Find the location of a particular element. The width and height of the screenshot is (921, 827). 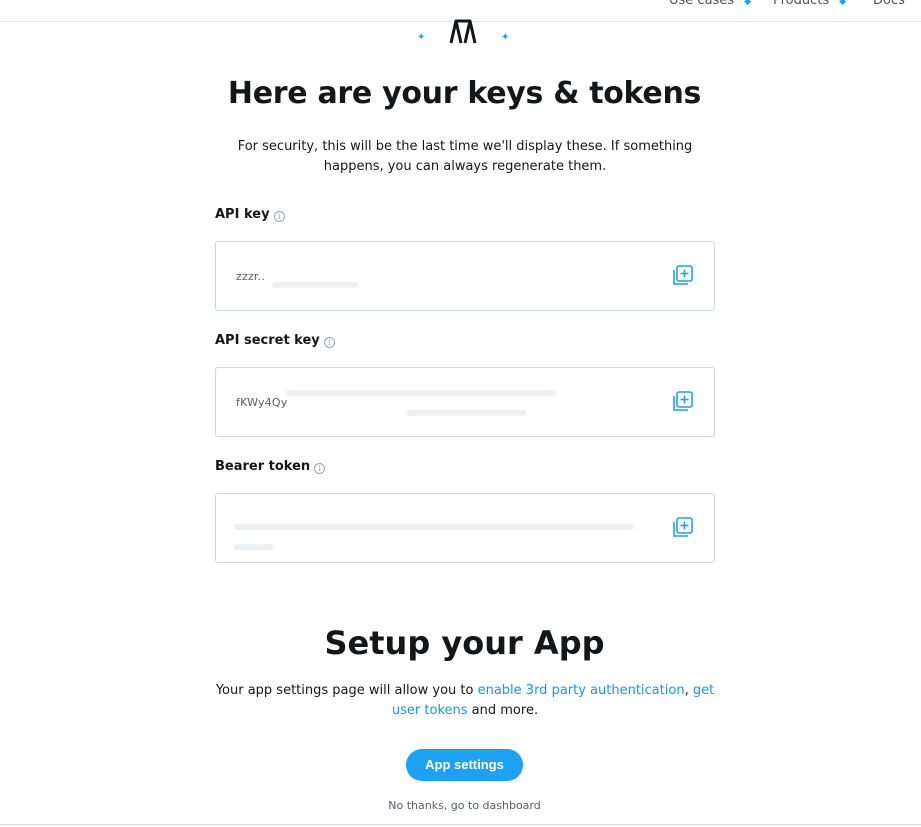

page-title: Here are your keys & tokens is located at coordinates (464, 93).